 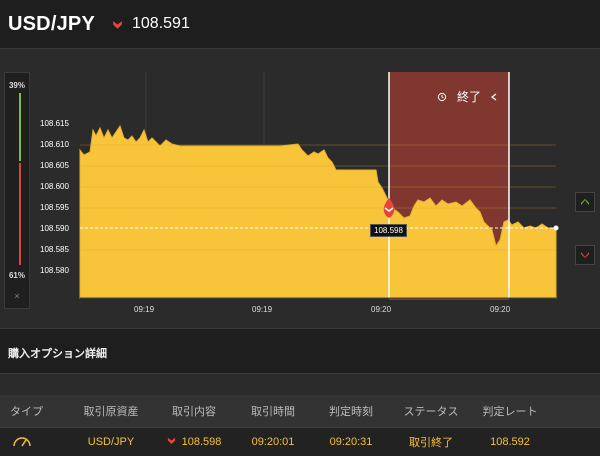 What do you see at coordinates (22, 441) in the screenshot?
I see `gauge-icon` at bounding box center [22, 441].